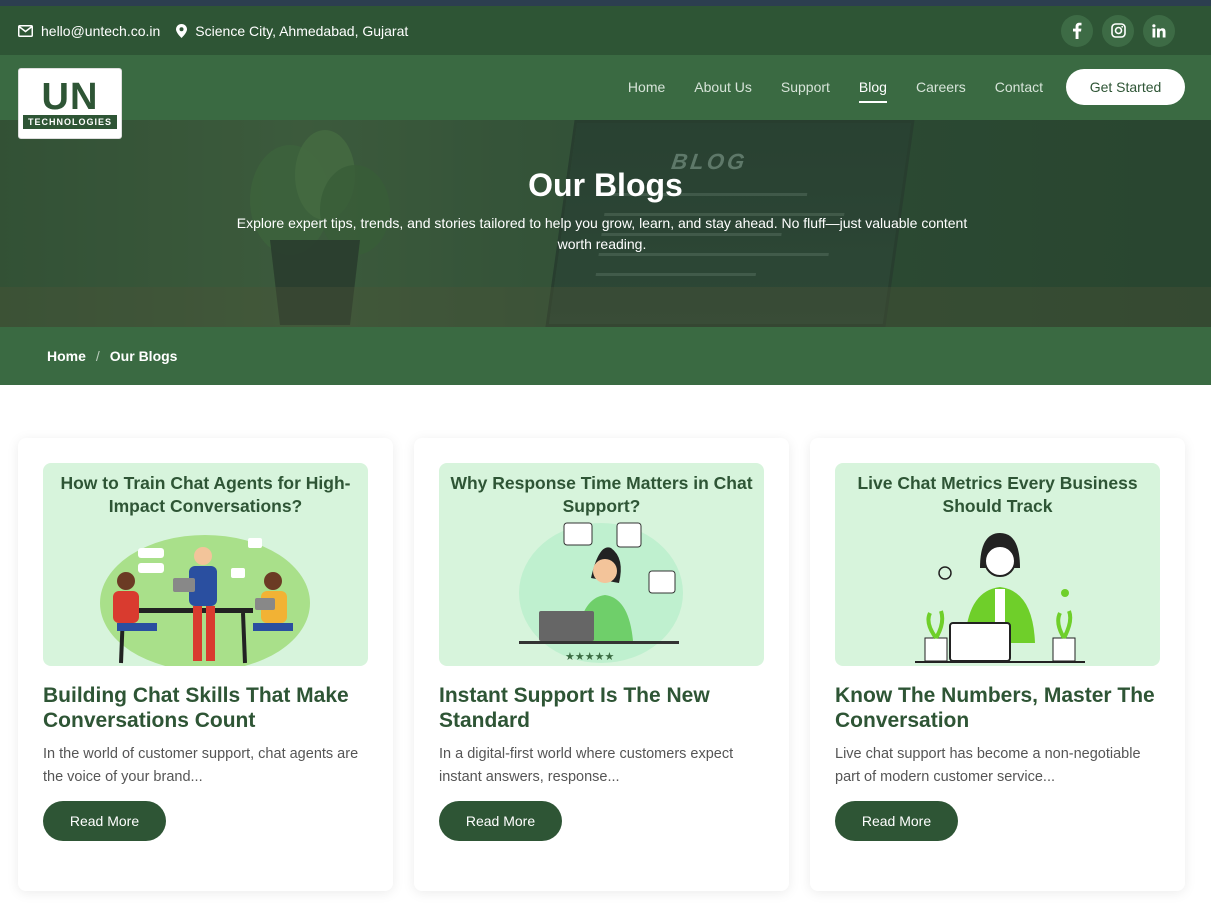 This screenshot has width=1211, height=912. What do you see at coordinates (605, 185) in the screenshot?
I see `page-title: Our Blogs` at bounding box center [605, 185].